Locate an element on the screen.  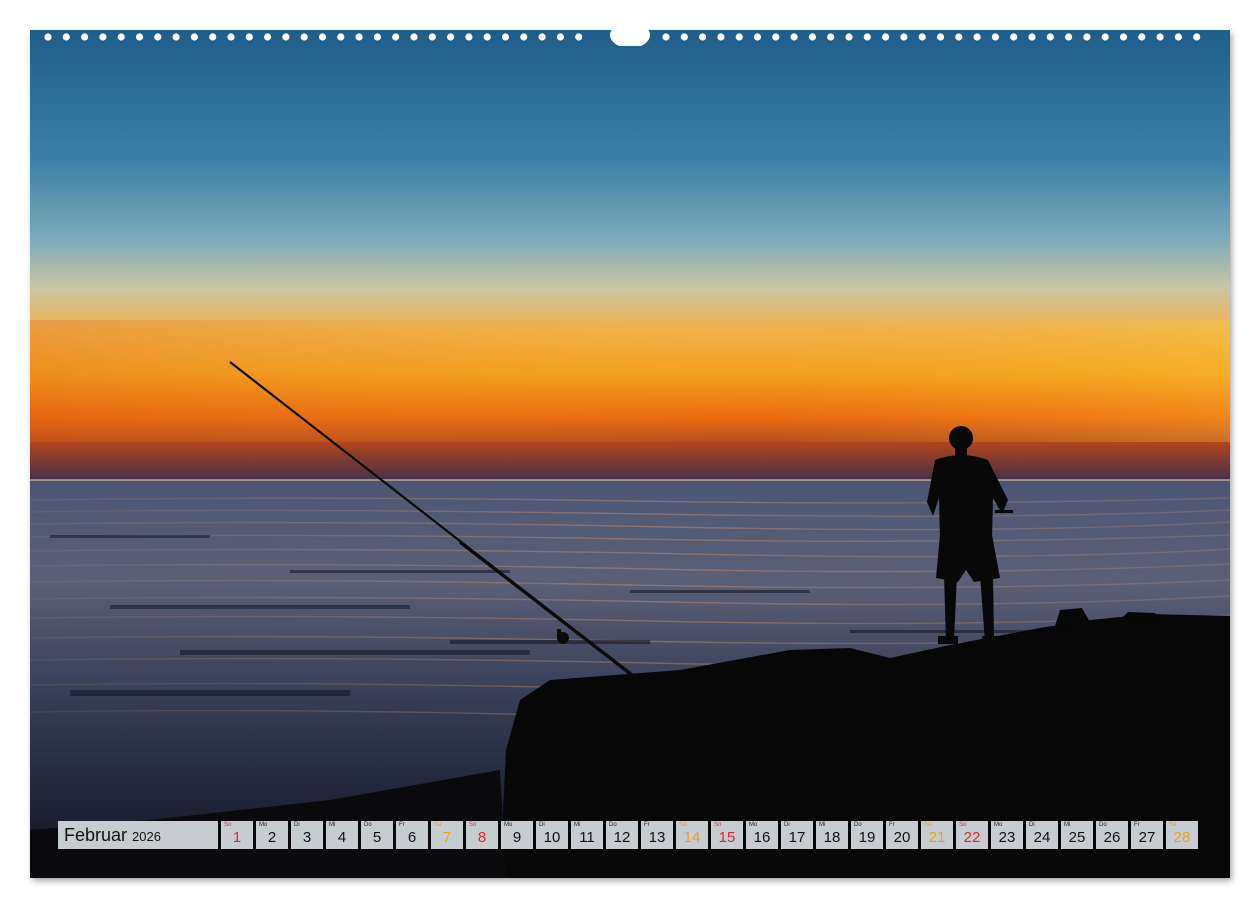
day-number: 19 is located at coordinates (867, 837).